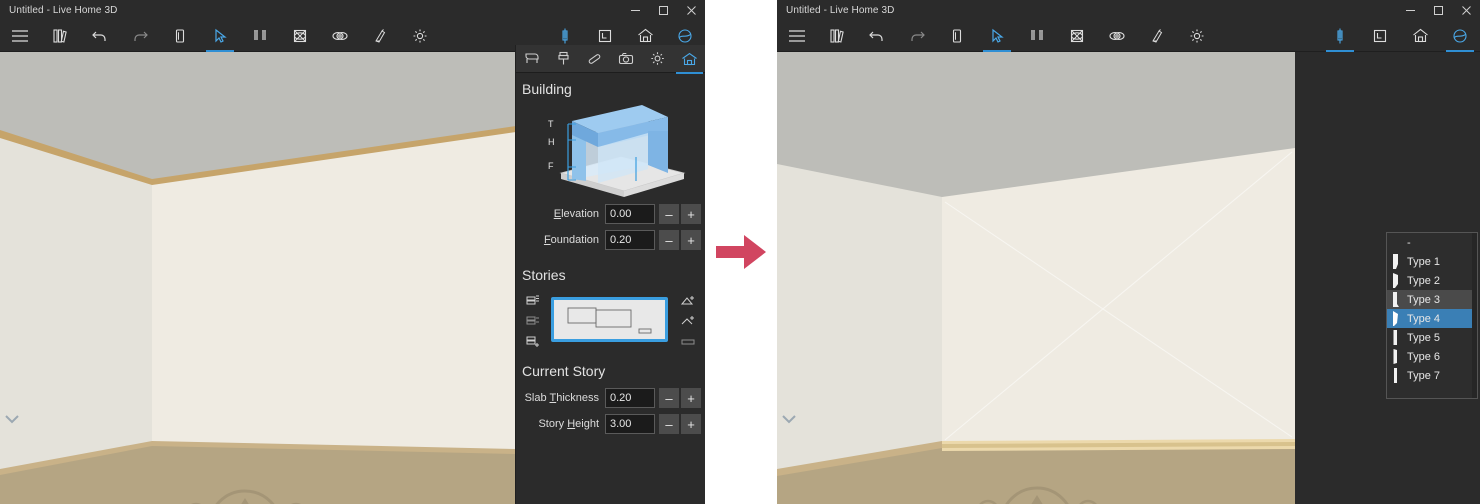 Image resolution: width=1480 pixels, height=504 pixels. I want to click on slab-thickness-row: Slab Thickness 0.20 – +, so click(608, 398).